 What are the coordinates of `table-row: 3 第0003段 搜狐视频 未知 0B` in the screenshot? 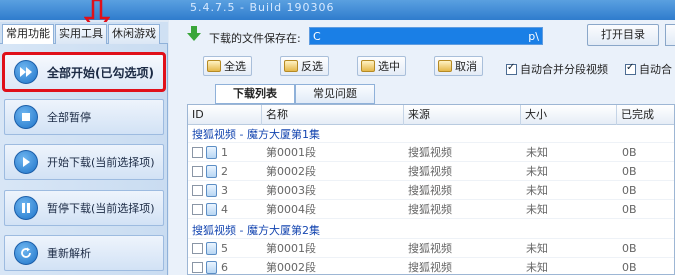 It's located at (431, 190).